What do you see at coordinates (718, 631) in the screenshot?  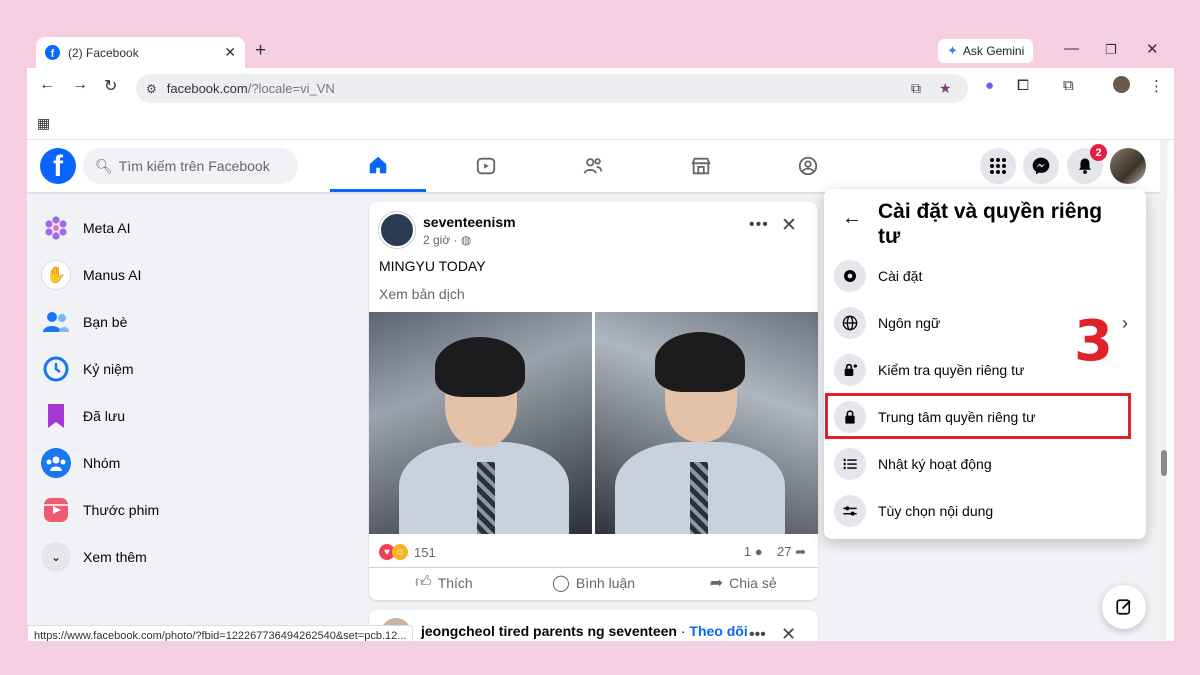 I see `follow-link: Theo dõi` at bounding box center [718, 631].